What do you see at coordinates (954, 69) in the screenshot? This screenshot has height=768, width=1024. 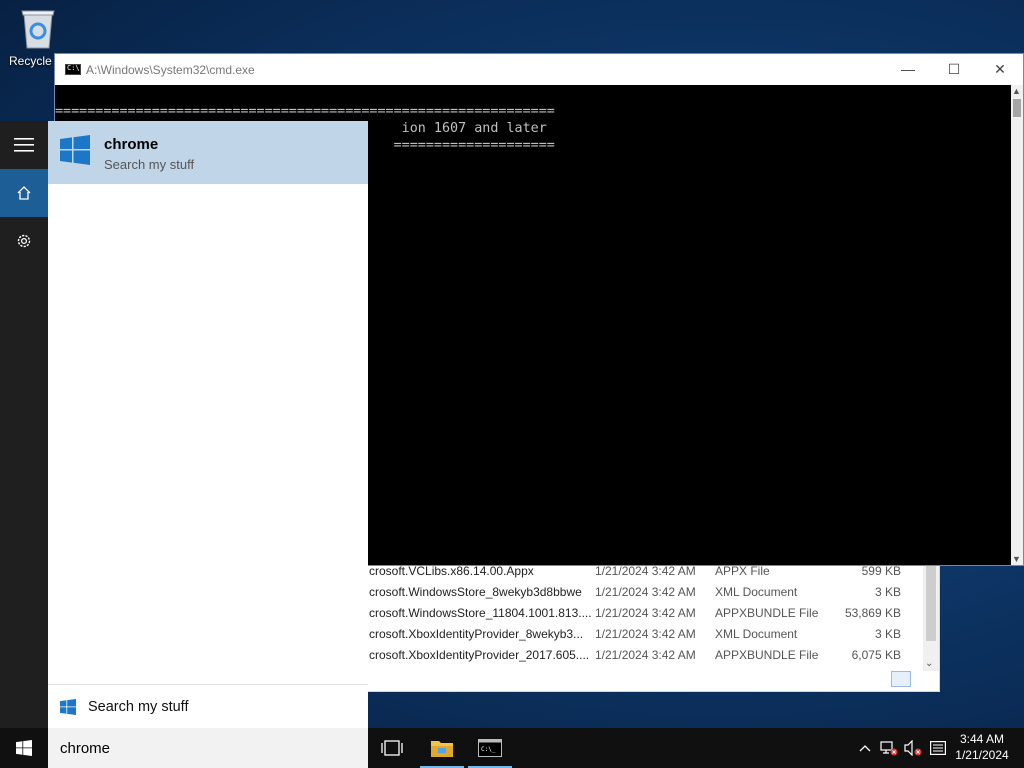 I see `maximize-button: ☐` at bounding box center [954, 69].